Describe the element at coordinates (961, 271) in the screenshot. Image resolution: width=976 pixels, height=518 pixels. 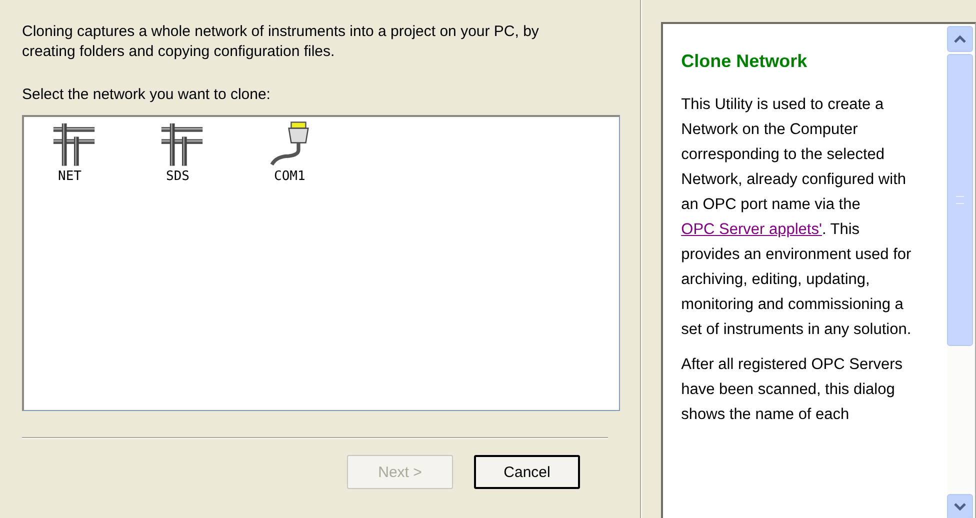
I see `scrollbar` at that location.